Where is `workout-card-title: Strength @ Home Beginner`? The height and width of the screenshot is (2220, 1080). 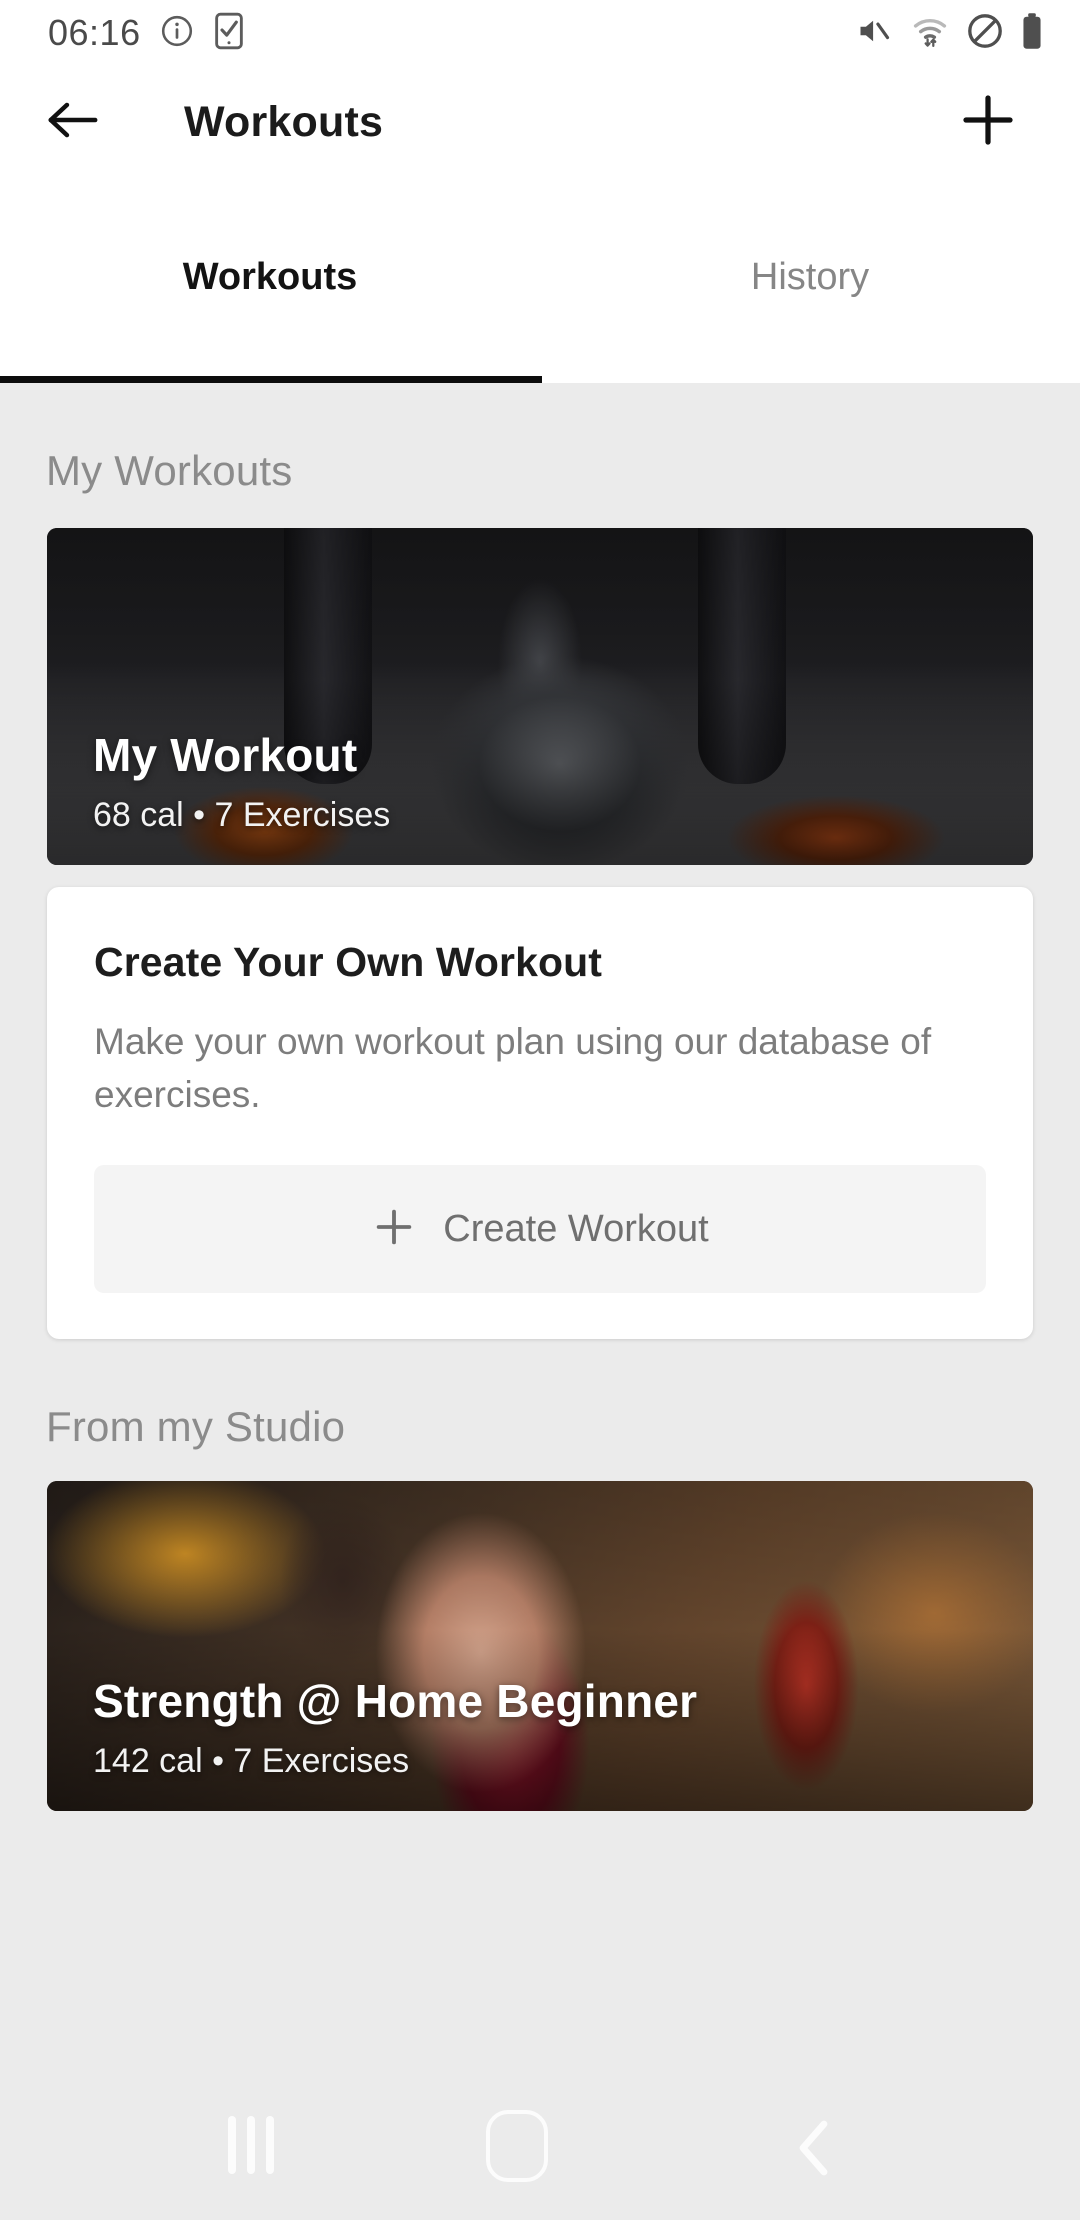 workout-card-title: Strength @ Home Beginner is located at coordinates (395, 1701).